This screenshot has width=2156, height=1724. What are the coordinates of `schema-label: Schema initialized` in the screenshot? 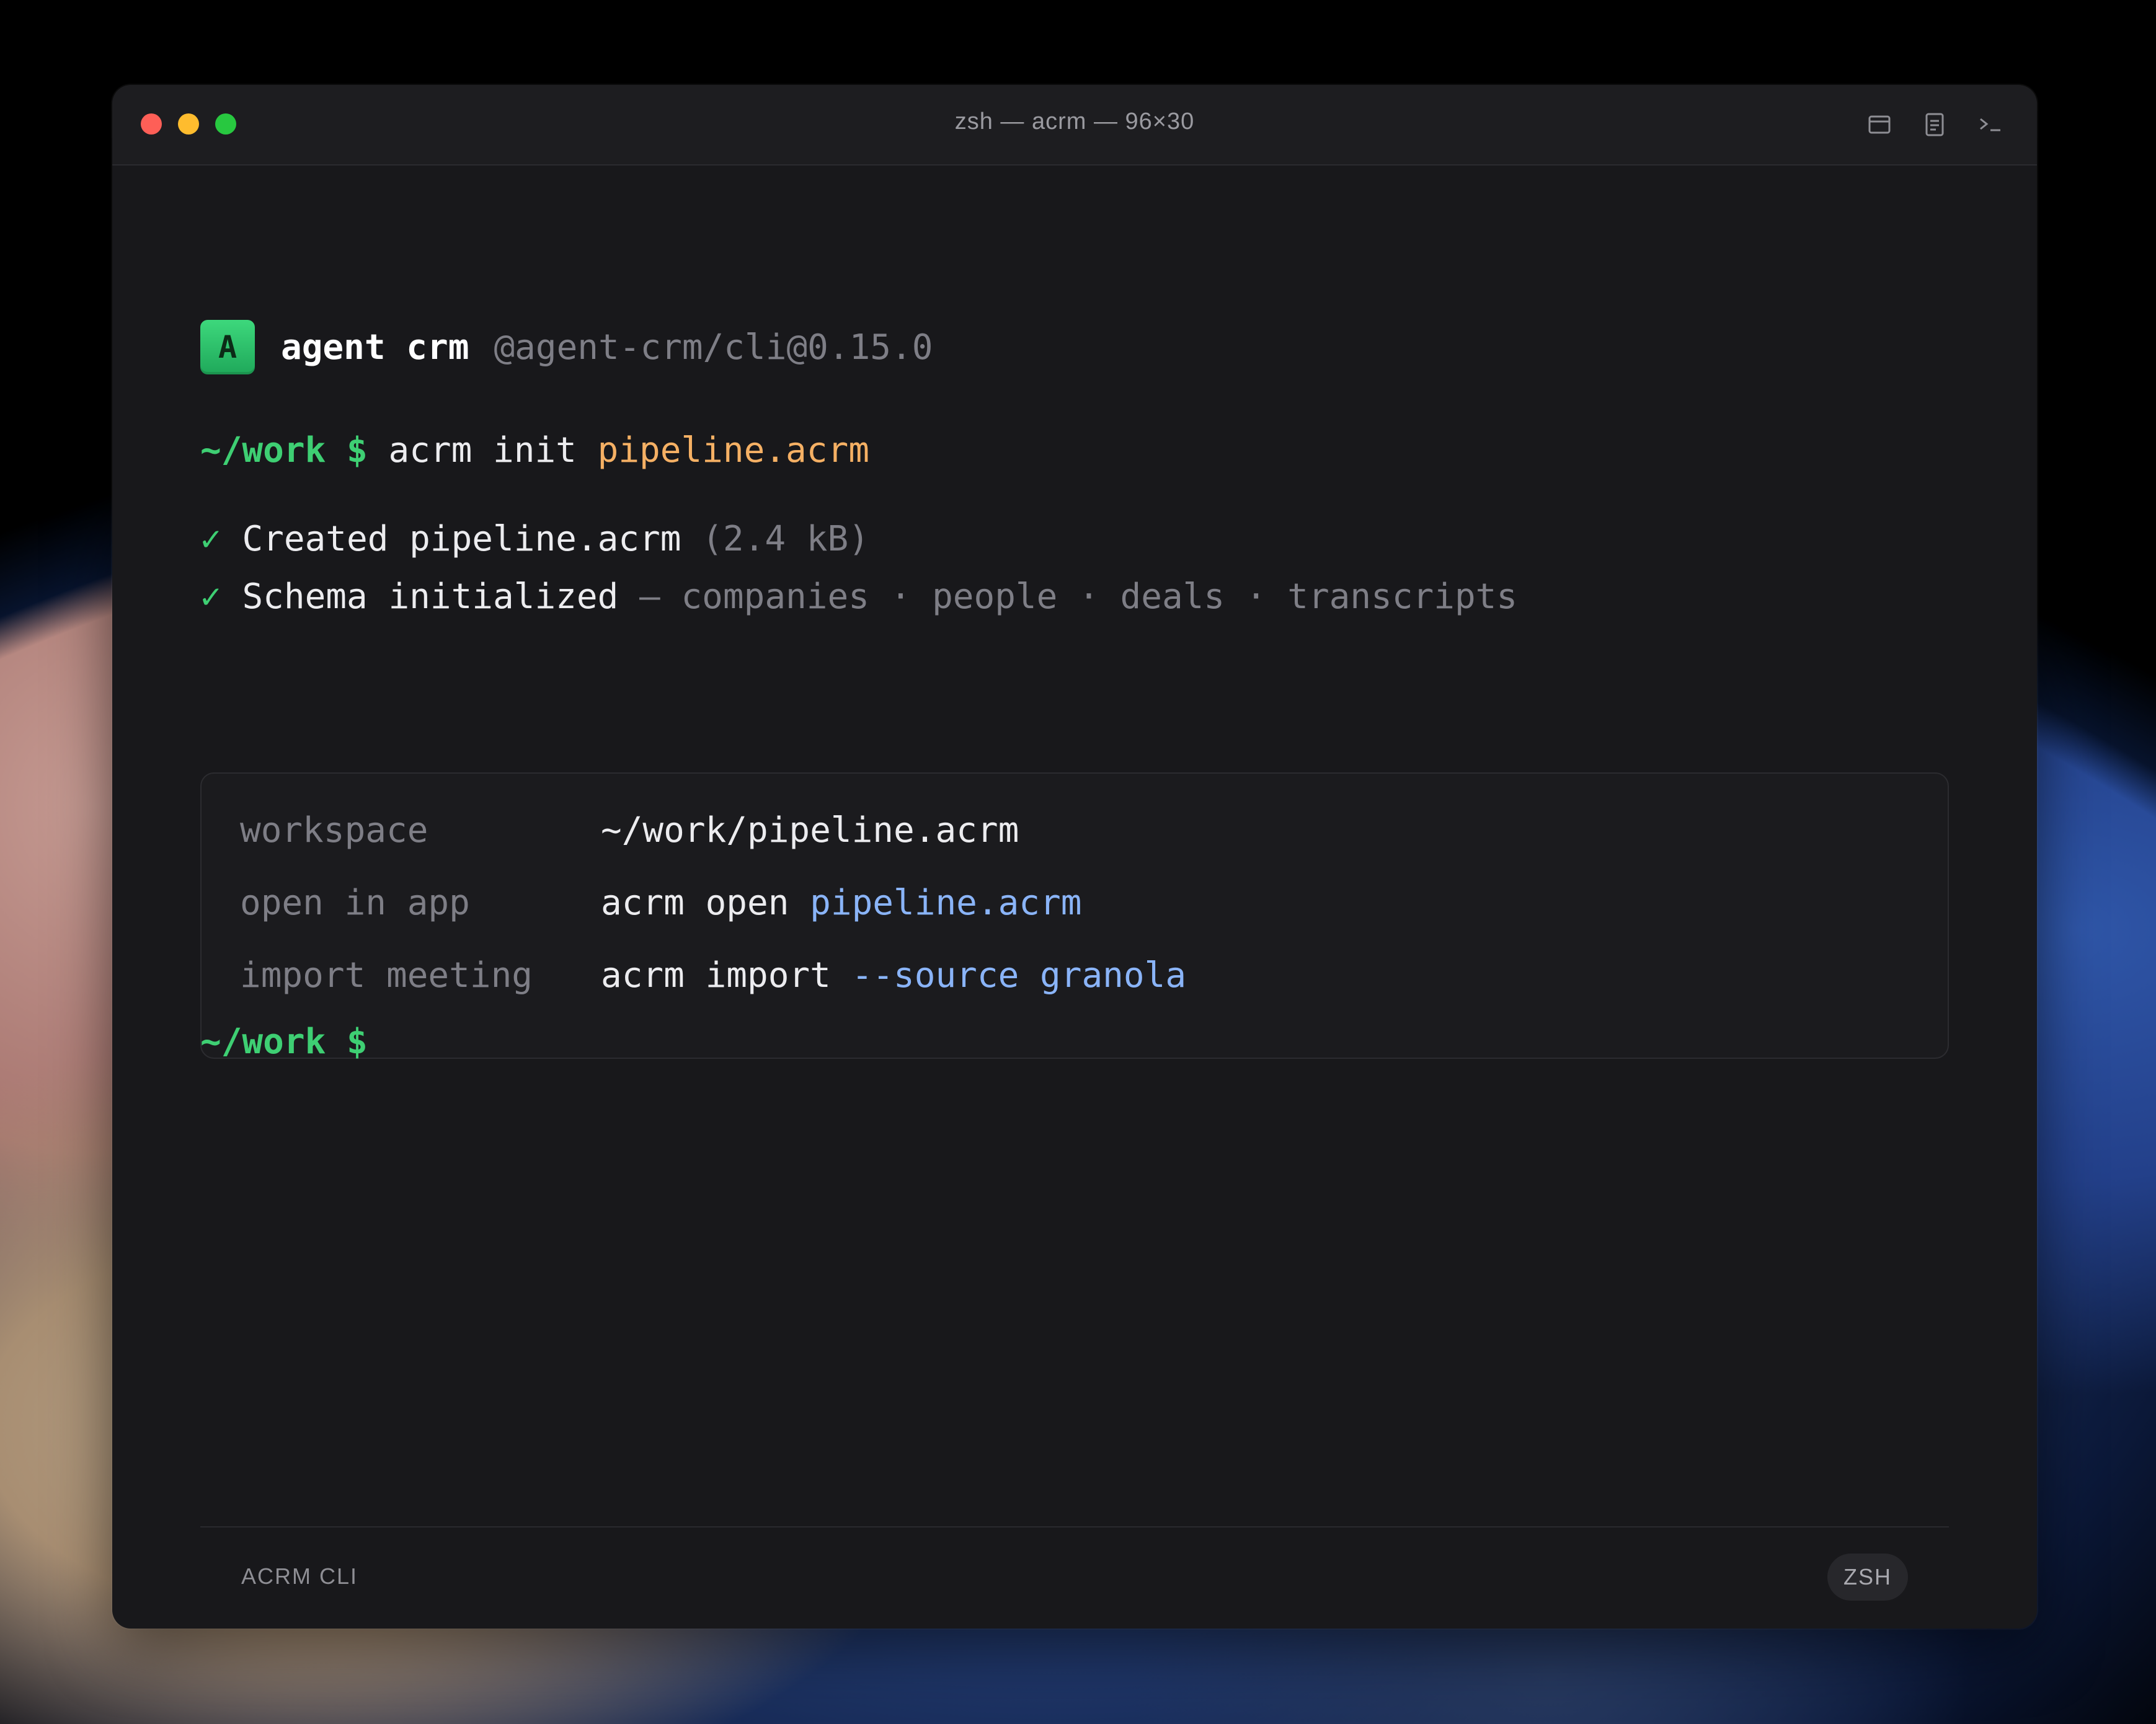 It's located at (431, 597).